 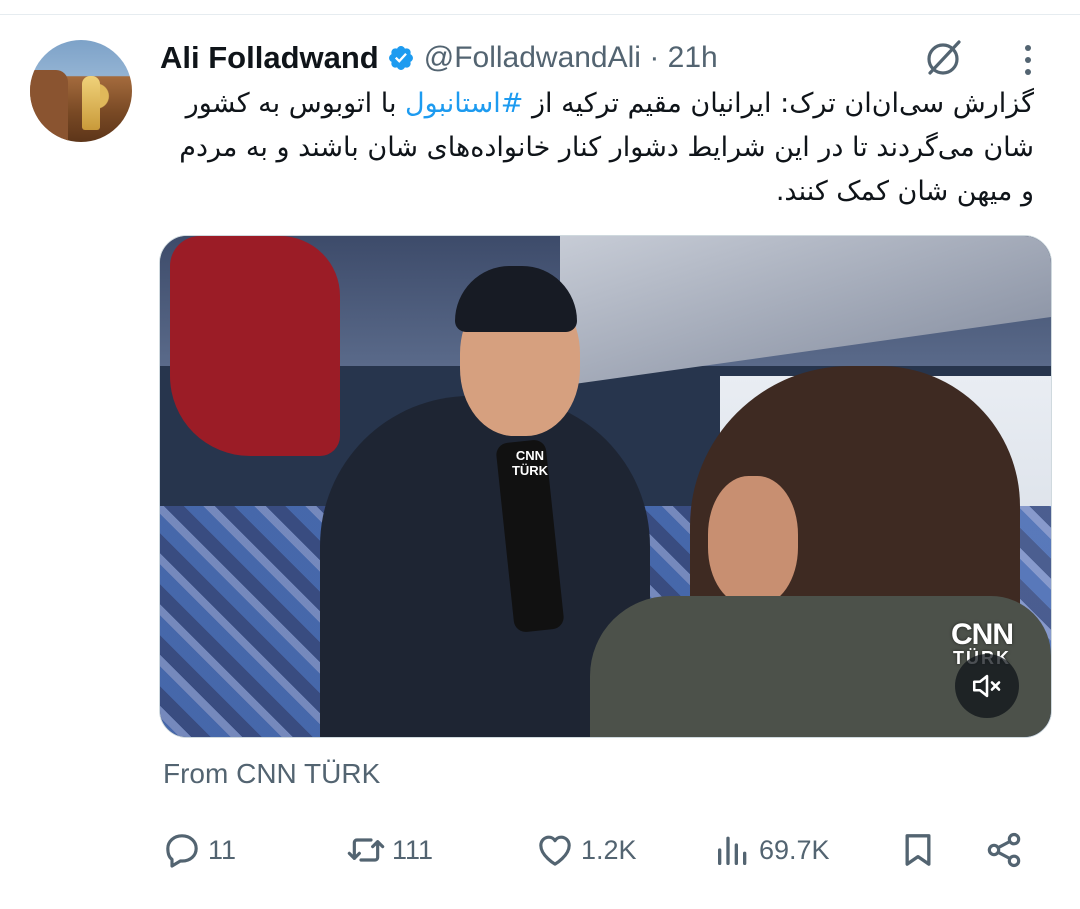 I want to click on hashtag-link: #استانبول, so click(x=464, y=103).